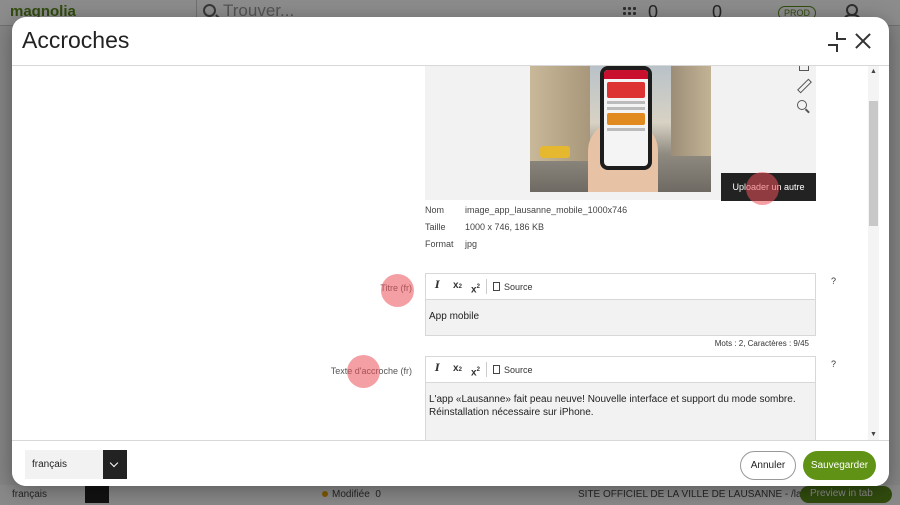  I want to click on edit-pencil-icon, so click(803, 85).